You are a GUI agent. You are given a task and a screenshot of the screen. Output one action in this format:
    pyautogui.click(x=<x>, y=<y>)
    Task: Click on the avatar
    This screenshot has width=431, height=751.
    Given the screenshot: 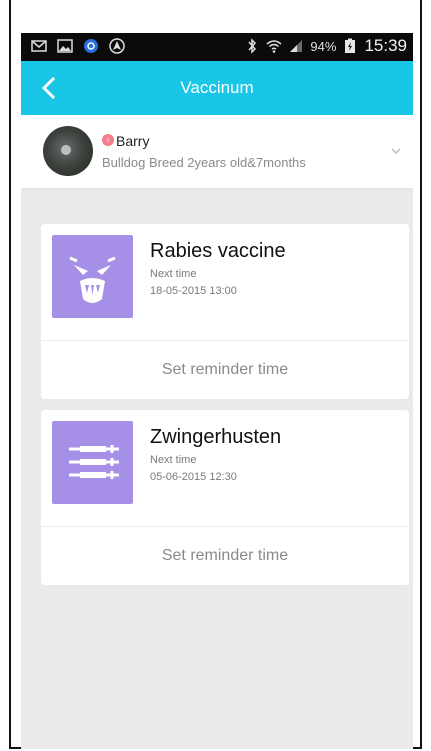 What is the action you would take?
    pyautogui.click(x=68, y=151)
    